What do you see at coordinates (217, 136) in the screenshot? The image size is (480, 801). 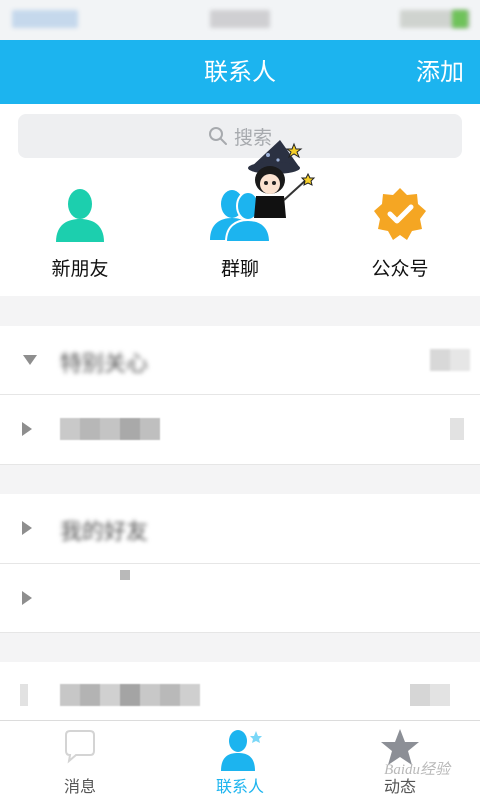 I see `search-icon` at bounding box center [217, 136].